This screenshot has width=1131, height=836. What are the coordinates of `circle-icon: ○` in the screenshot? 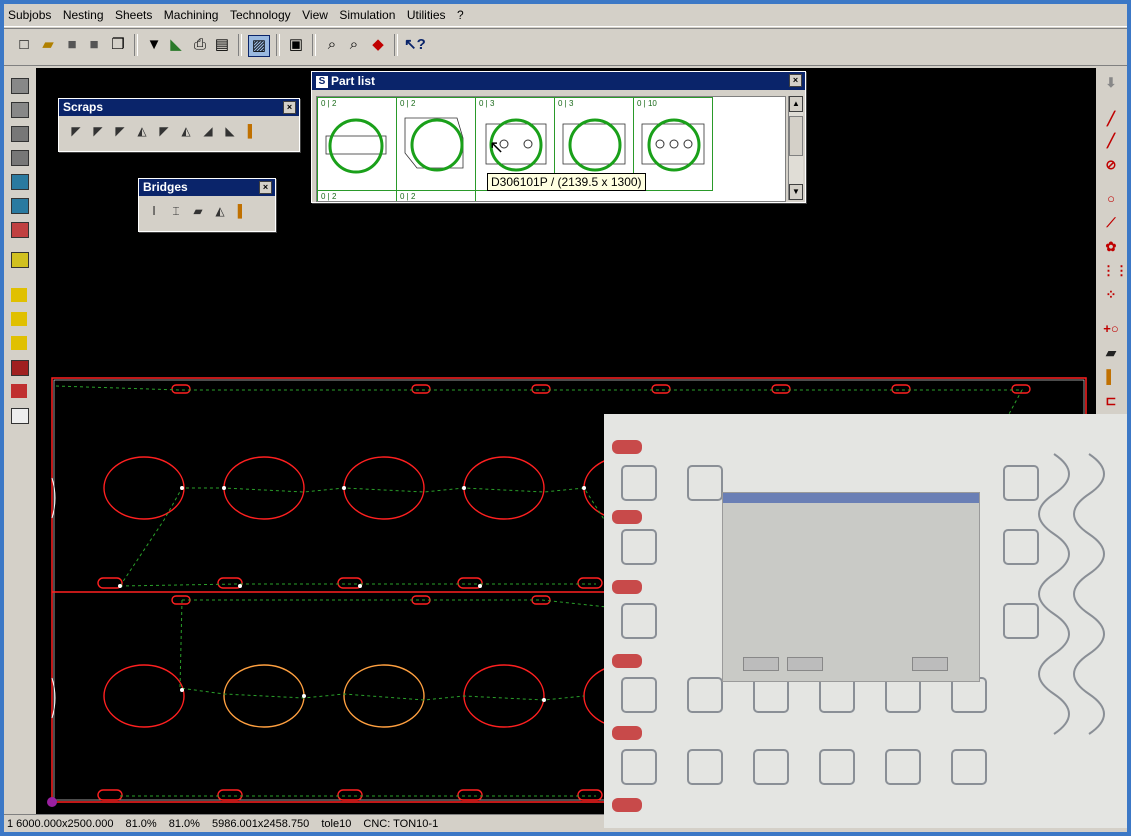 It's located at (1111, 199).